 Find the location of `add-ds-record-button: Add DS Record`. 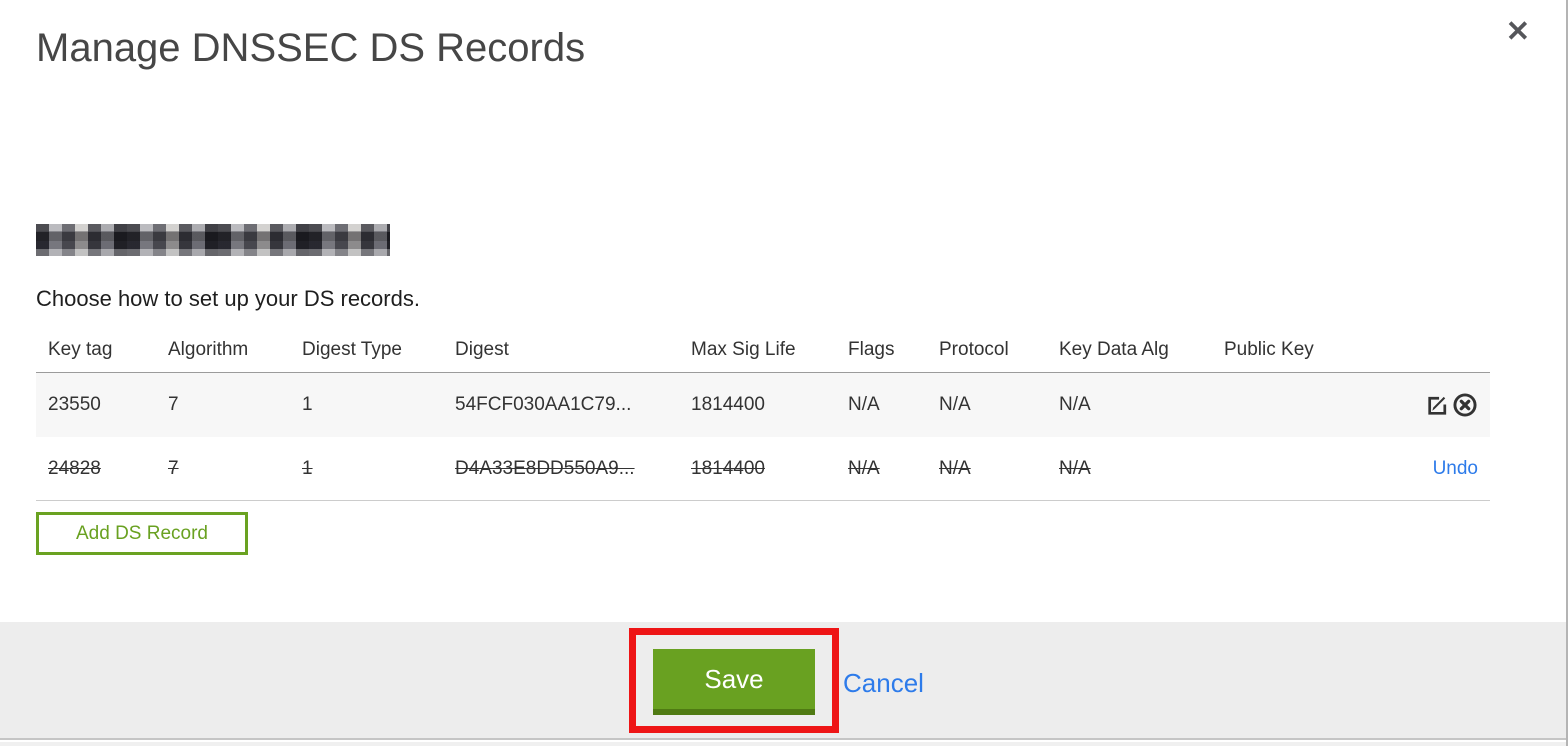

add-ds-record-button: Add DS Record is located at coordinates (142, 533).